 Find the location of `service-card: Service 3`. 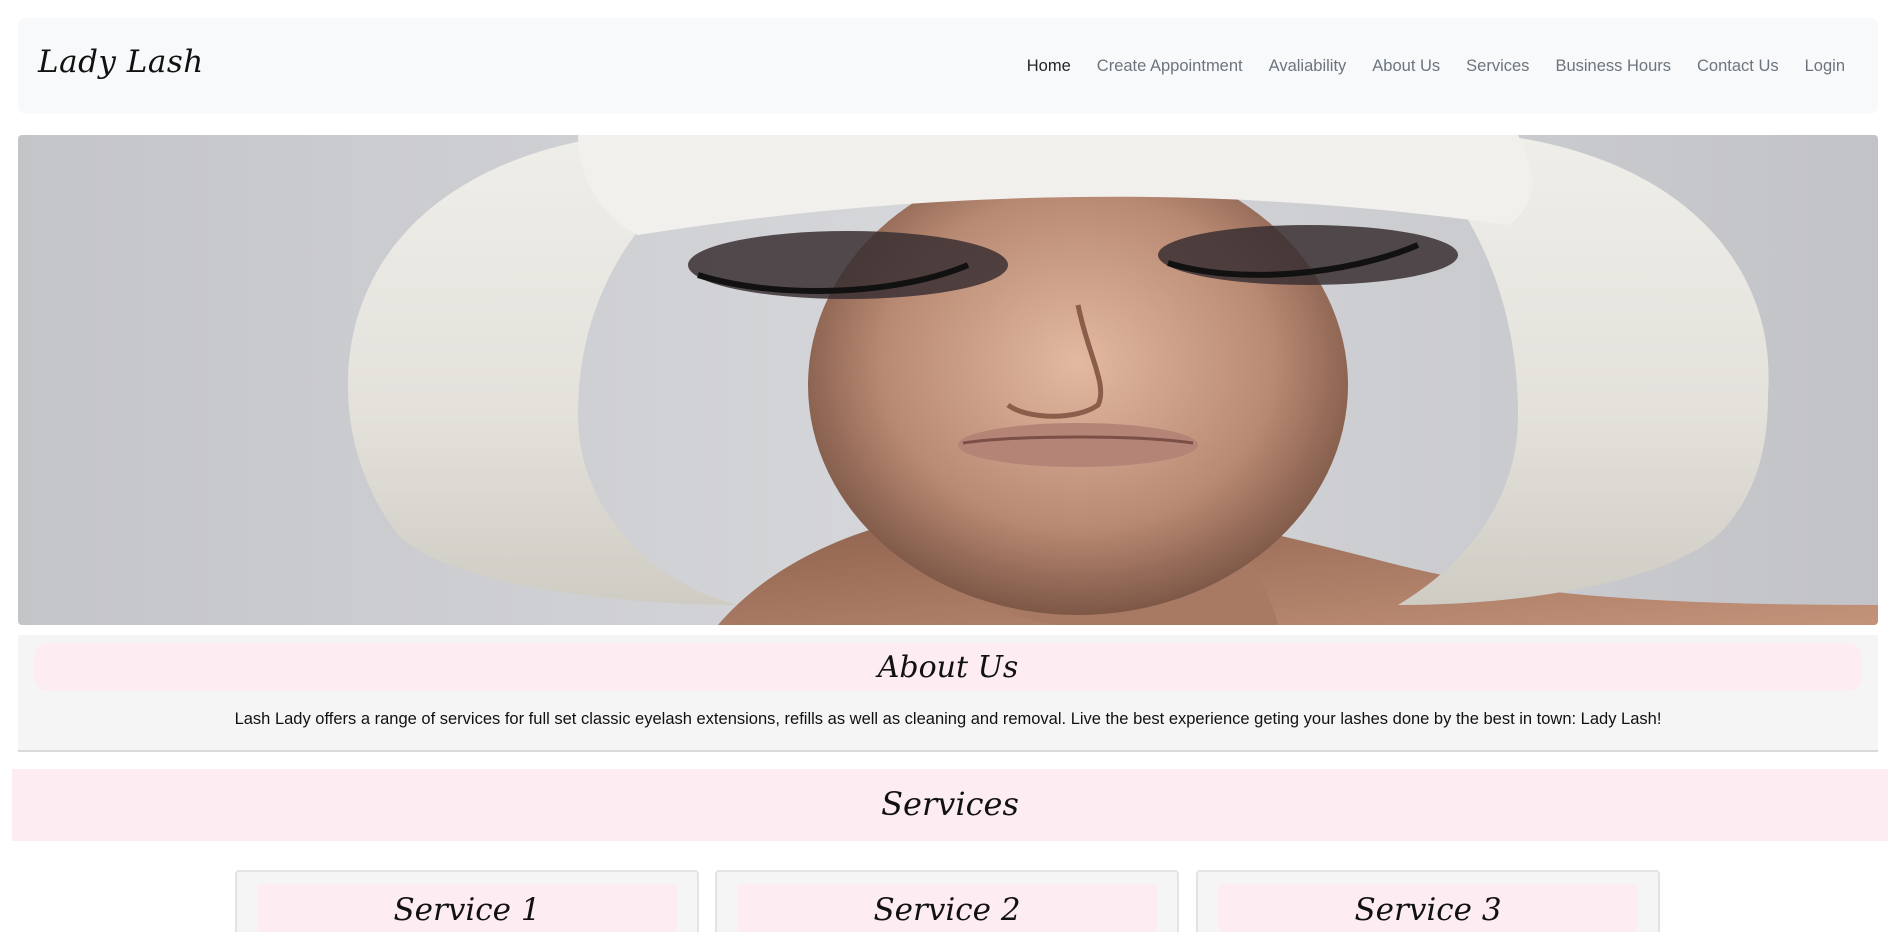

service-card: Service 3 is located at coordinates (1428, 901).